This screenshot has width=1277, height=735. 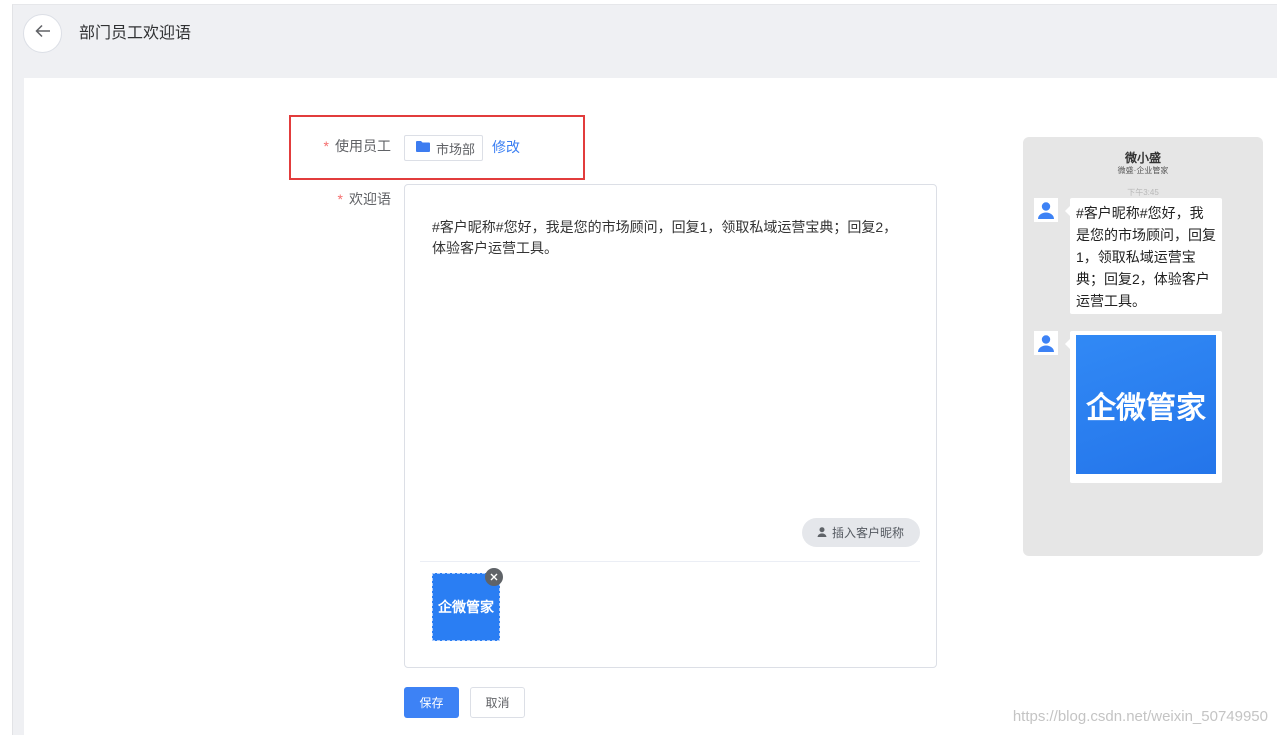 I want to click on preview-image-text: 企微管家, so click(x=1146, y=408).